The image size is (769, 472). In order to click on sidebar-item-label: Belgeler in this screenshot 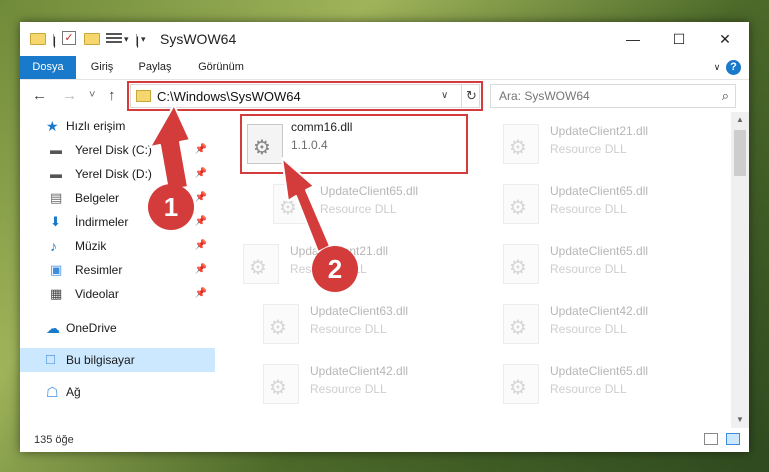, I will do `click(97, 198)`.